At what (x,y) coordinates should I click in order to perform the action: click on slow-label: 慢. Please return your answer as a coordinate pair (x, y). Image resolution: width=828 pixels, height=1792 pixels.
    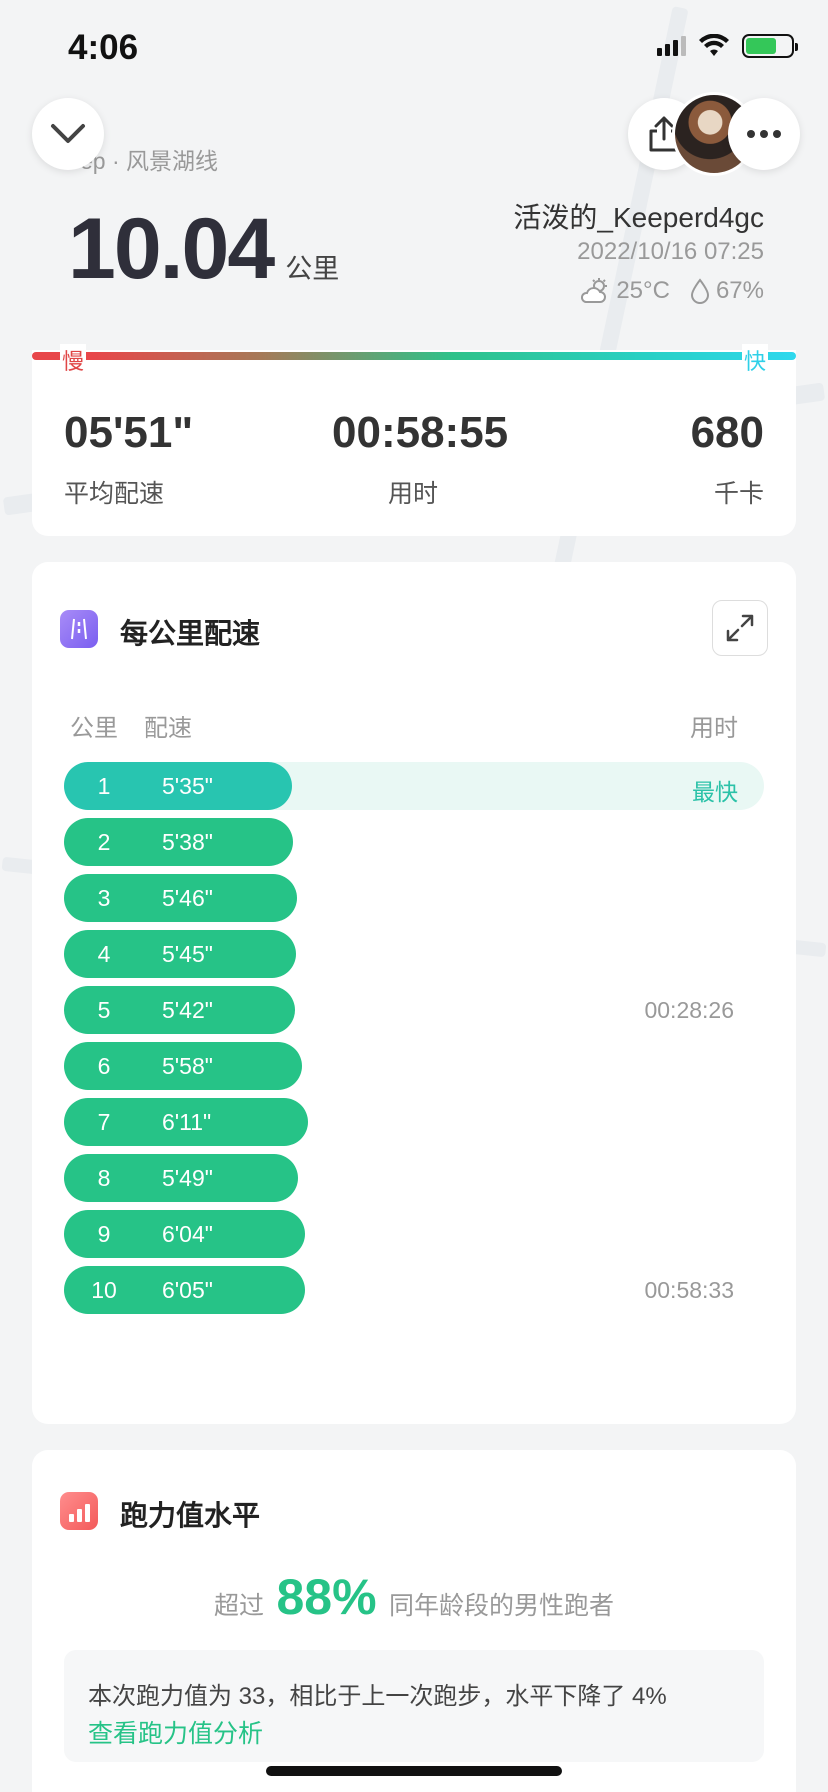
    Looking at the image, I should click on (73, 360).